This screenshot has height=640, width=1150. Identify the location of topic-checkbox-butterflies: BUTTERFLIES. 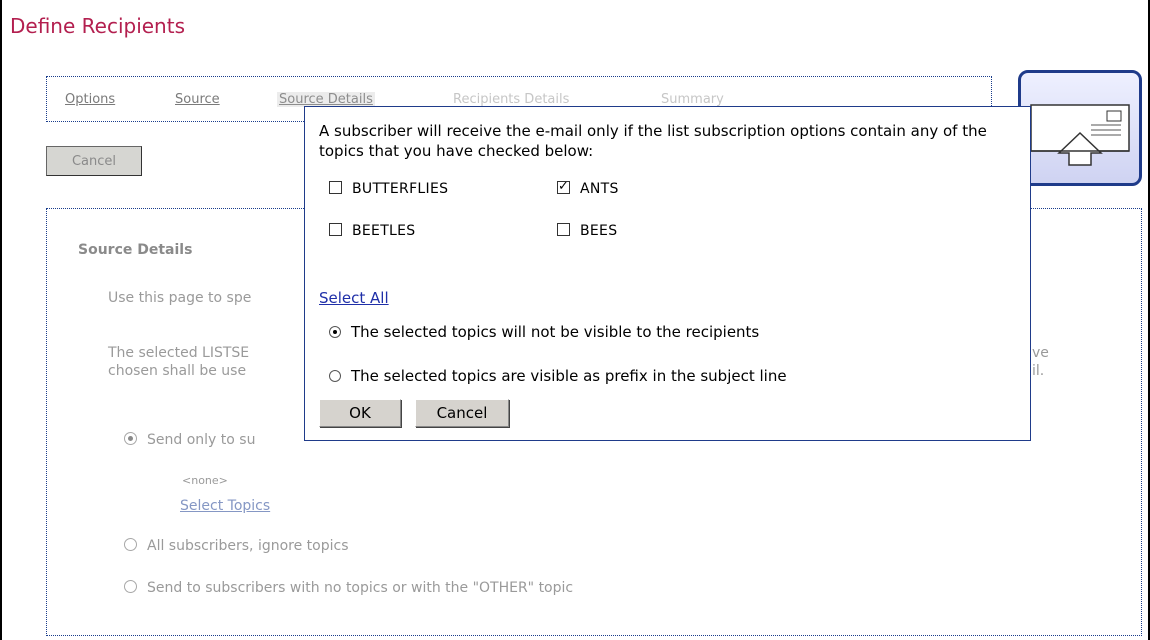
(388, 189).